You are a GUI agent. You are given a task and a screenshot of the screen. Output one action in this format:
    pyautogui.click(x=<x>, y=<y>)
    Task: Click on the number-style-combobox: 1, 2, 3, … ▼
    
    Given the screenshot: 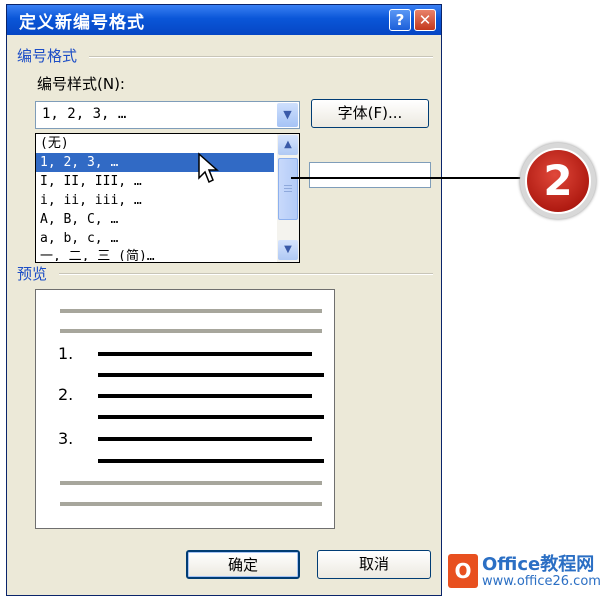 What is the action you would take?
    pyautogui.click(x=167, y=115)
    